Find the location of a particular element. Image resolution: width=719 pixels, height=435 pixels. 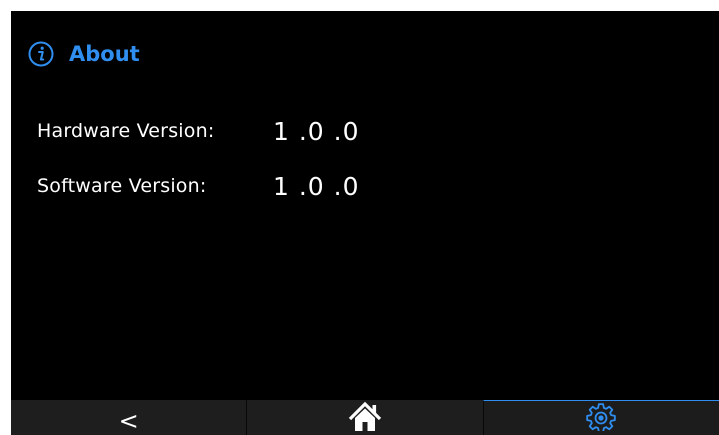

bottom-navbar: < is located at coordinates (365, 417).